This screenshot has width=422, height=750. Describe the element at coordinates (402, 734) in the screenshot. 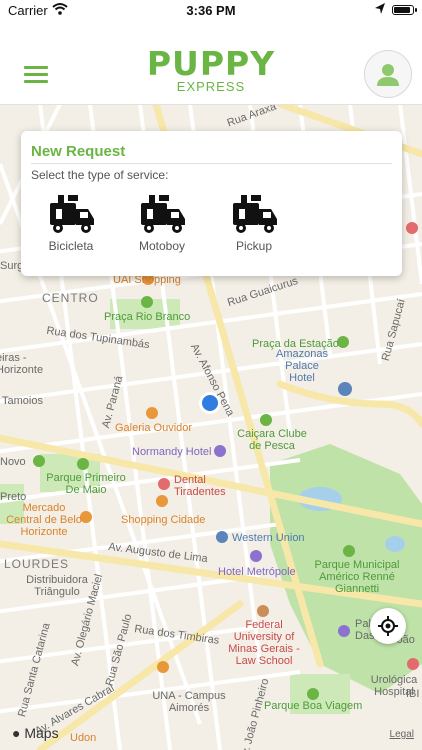

I see `legal-link: Legal` at that location.